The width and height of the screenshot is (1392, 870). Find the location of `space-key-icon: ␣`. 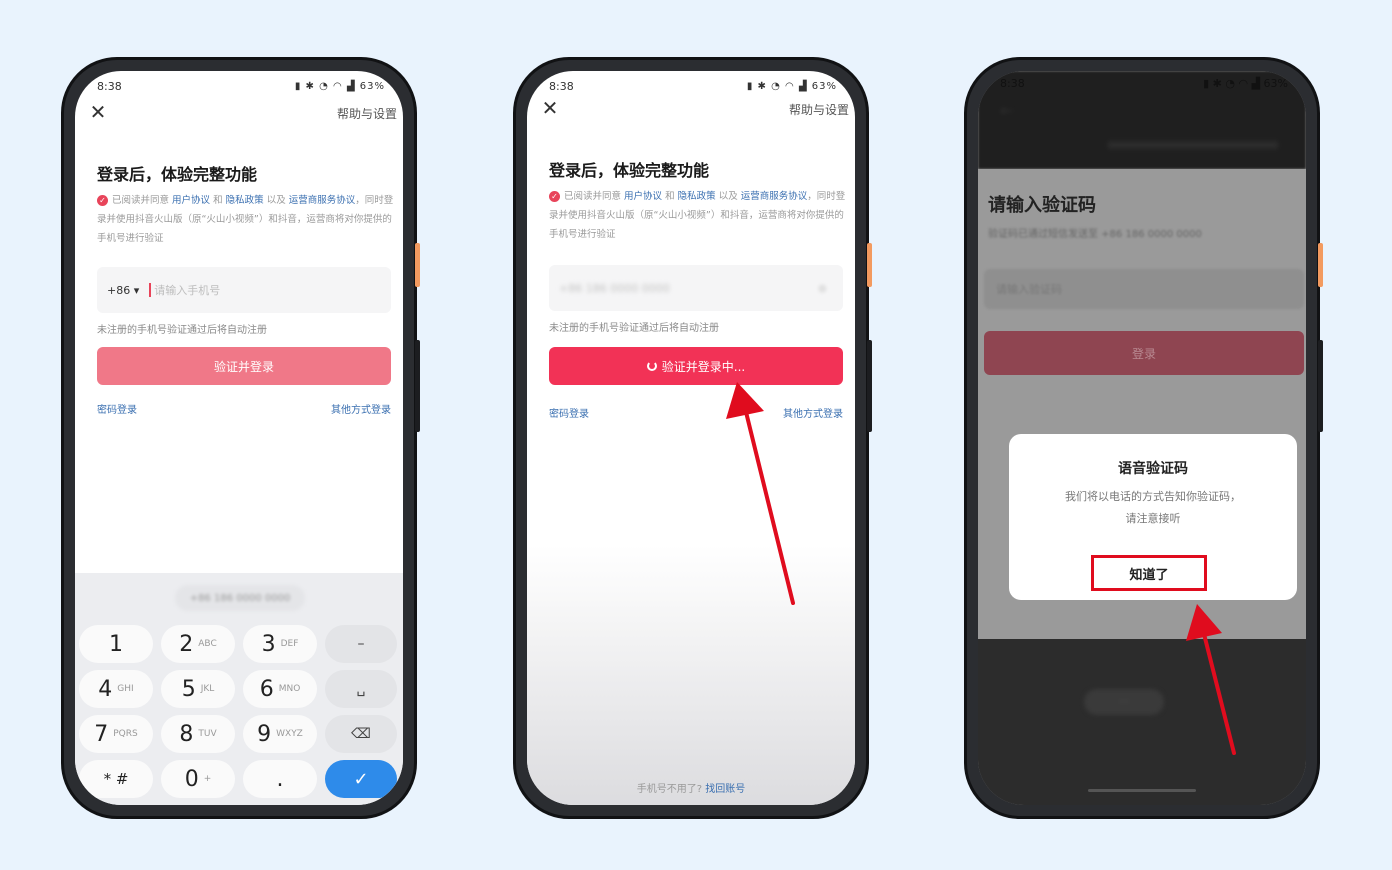

space-key-icon: ␣ is located at coordinates (361, 689).